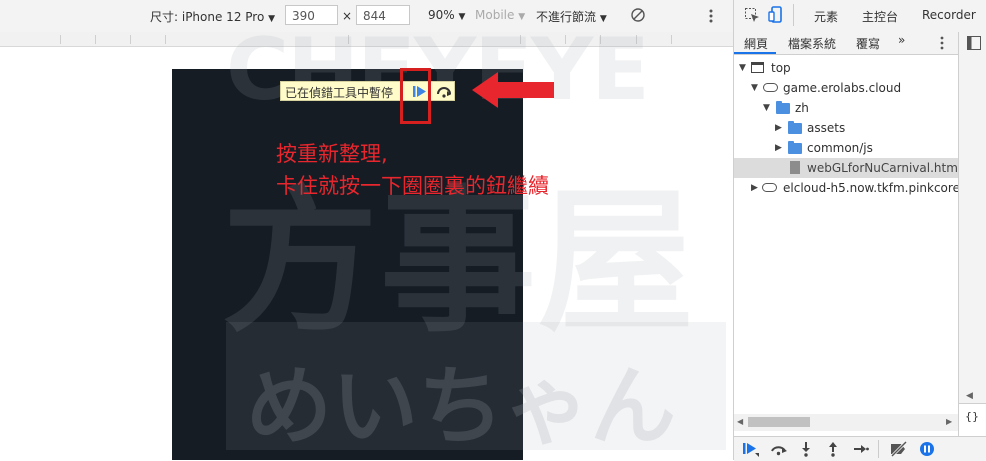 The image size is (986, 461). What do you see at coordinates (846, 43) in the screenshot?
I see `sources-navigator-tabs: 網頁 檔案系統 覆寫 »` at bounding box center [846, 43].